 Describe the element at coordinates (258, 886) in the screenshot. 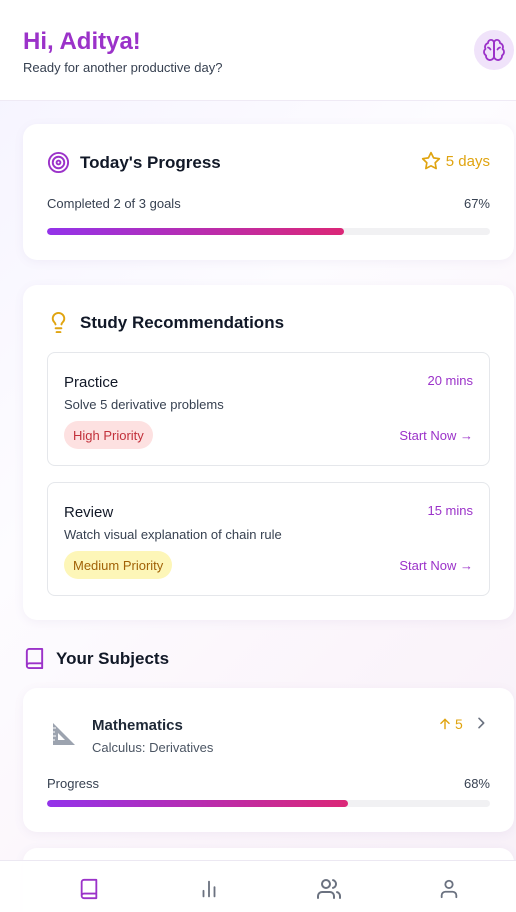

I see `bottom-navigation` at that location.